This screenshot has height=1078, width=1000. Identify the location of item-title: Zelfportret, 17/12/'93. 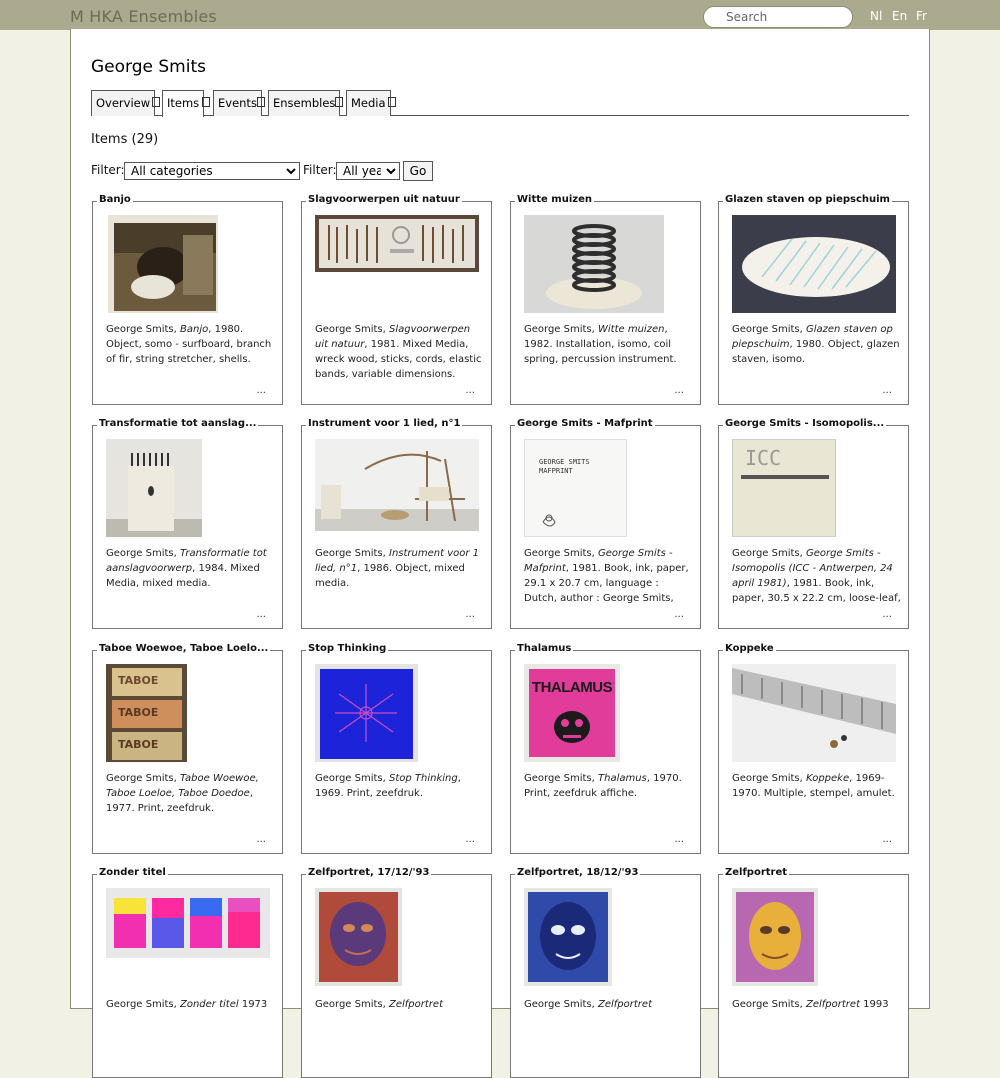
(369, 872).